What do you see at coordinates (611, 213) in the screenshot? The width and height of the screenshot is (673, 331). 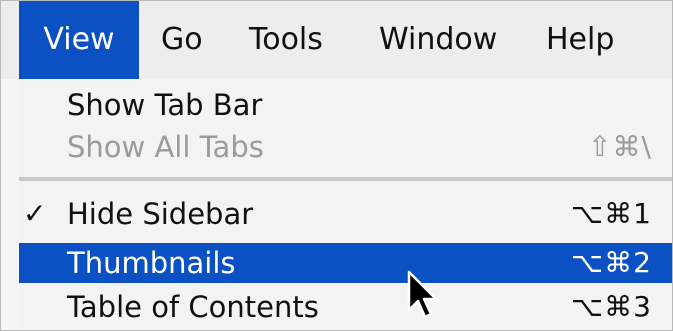 I see `menu-item-shortcut: ⌥⌘1` at bounding box center [611, 213].